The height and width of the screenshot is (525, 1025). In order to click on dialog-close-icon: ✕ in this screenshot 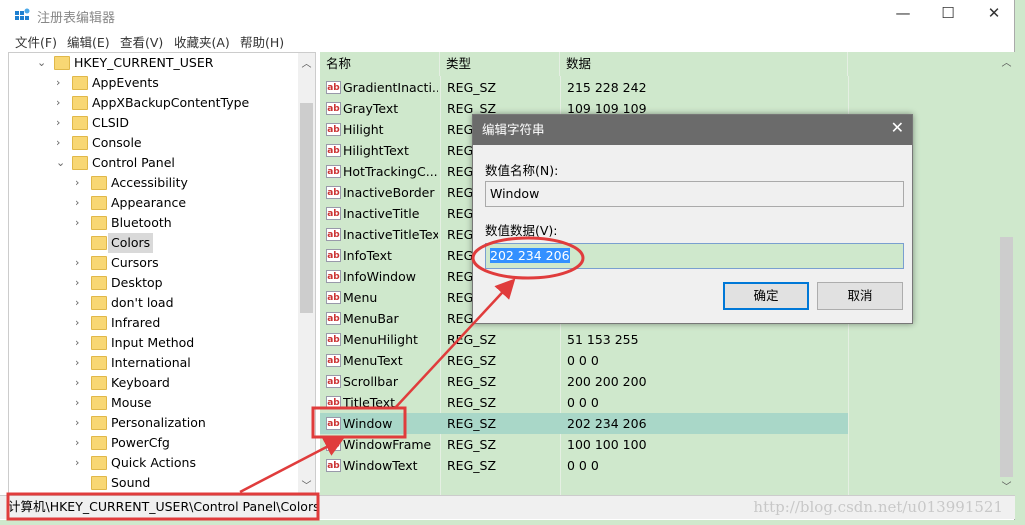, I will do `click(897, 127)`.